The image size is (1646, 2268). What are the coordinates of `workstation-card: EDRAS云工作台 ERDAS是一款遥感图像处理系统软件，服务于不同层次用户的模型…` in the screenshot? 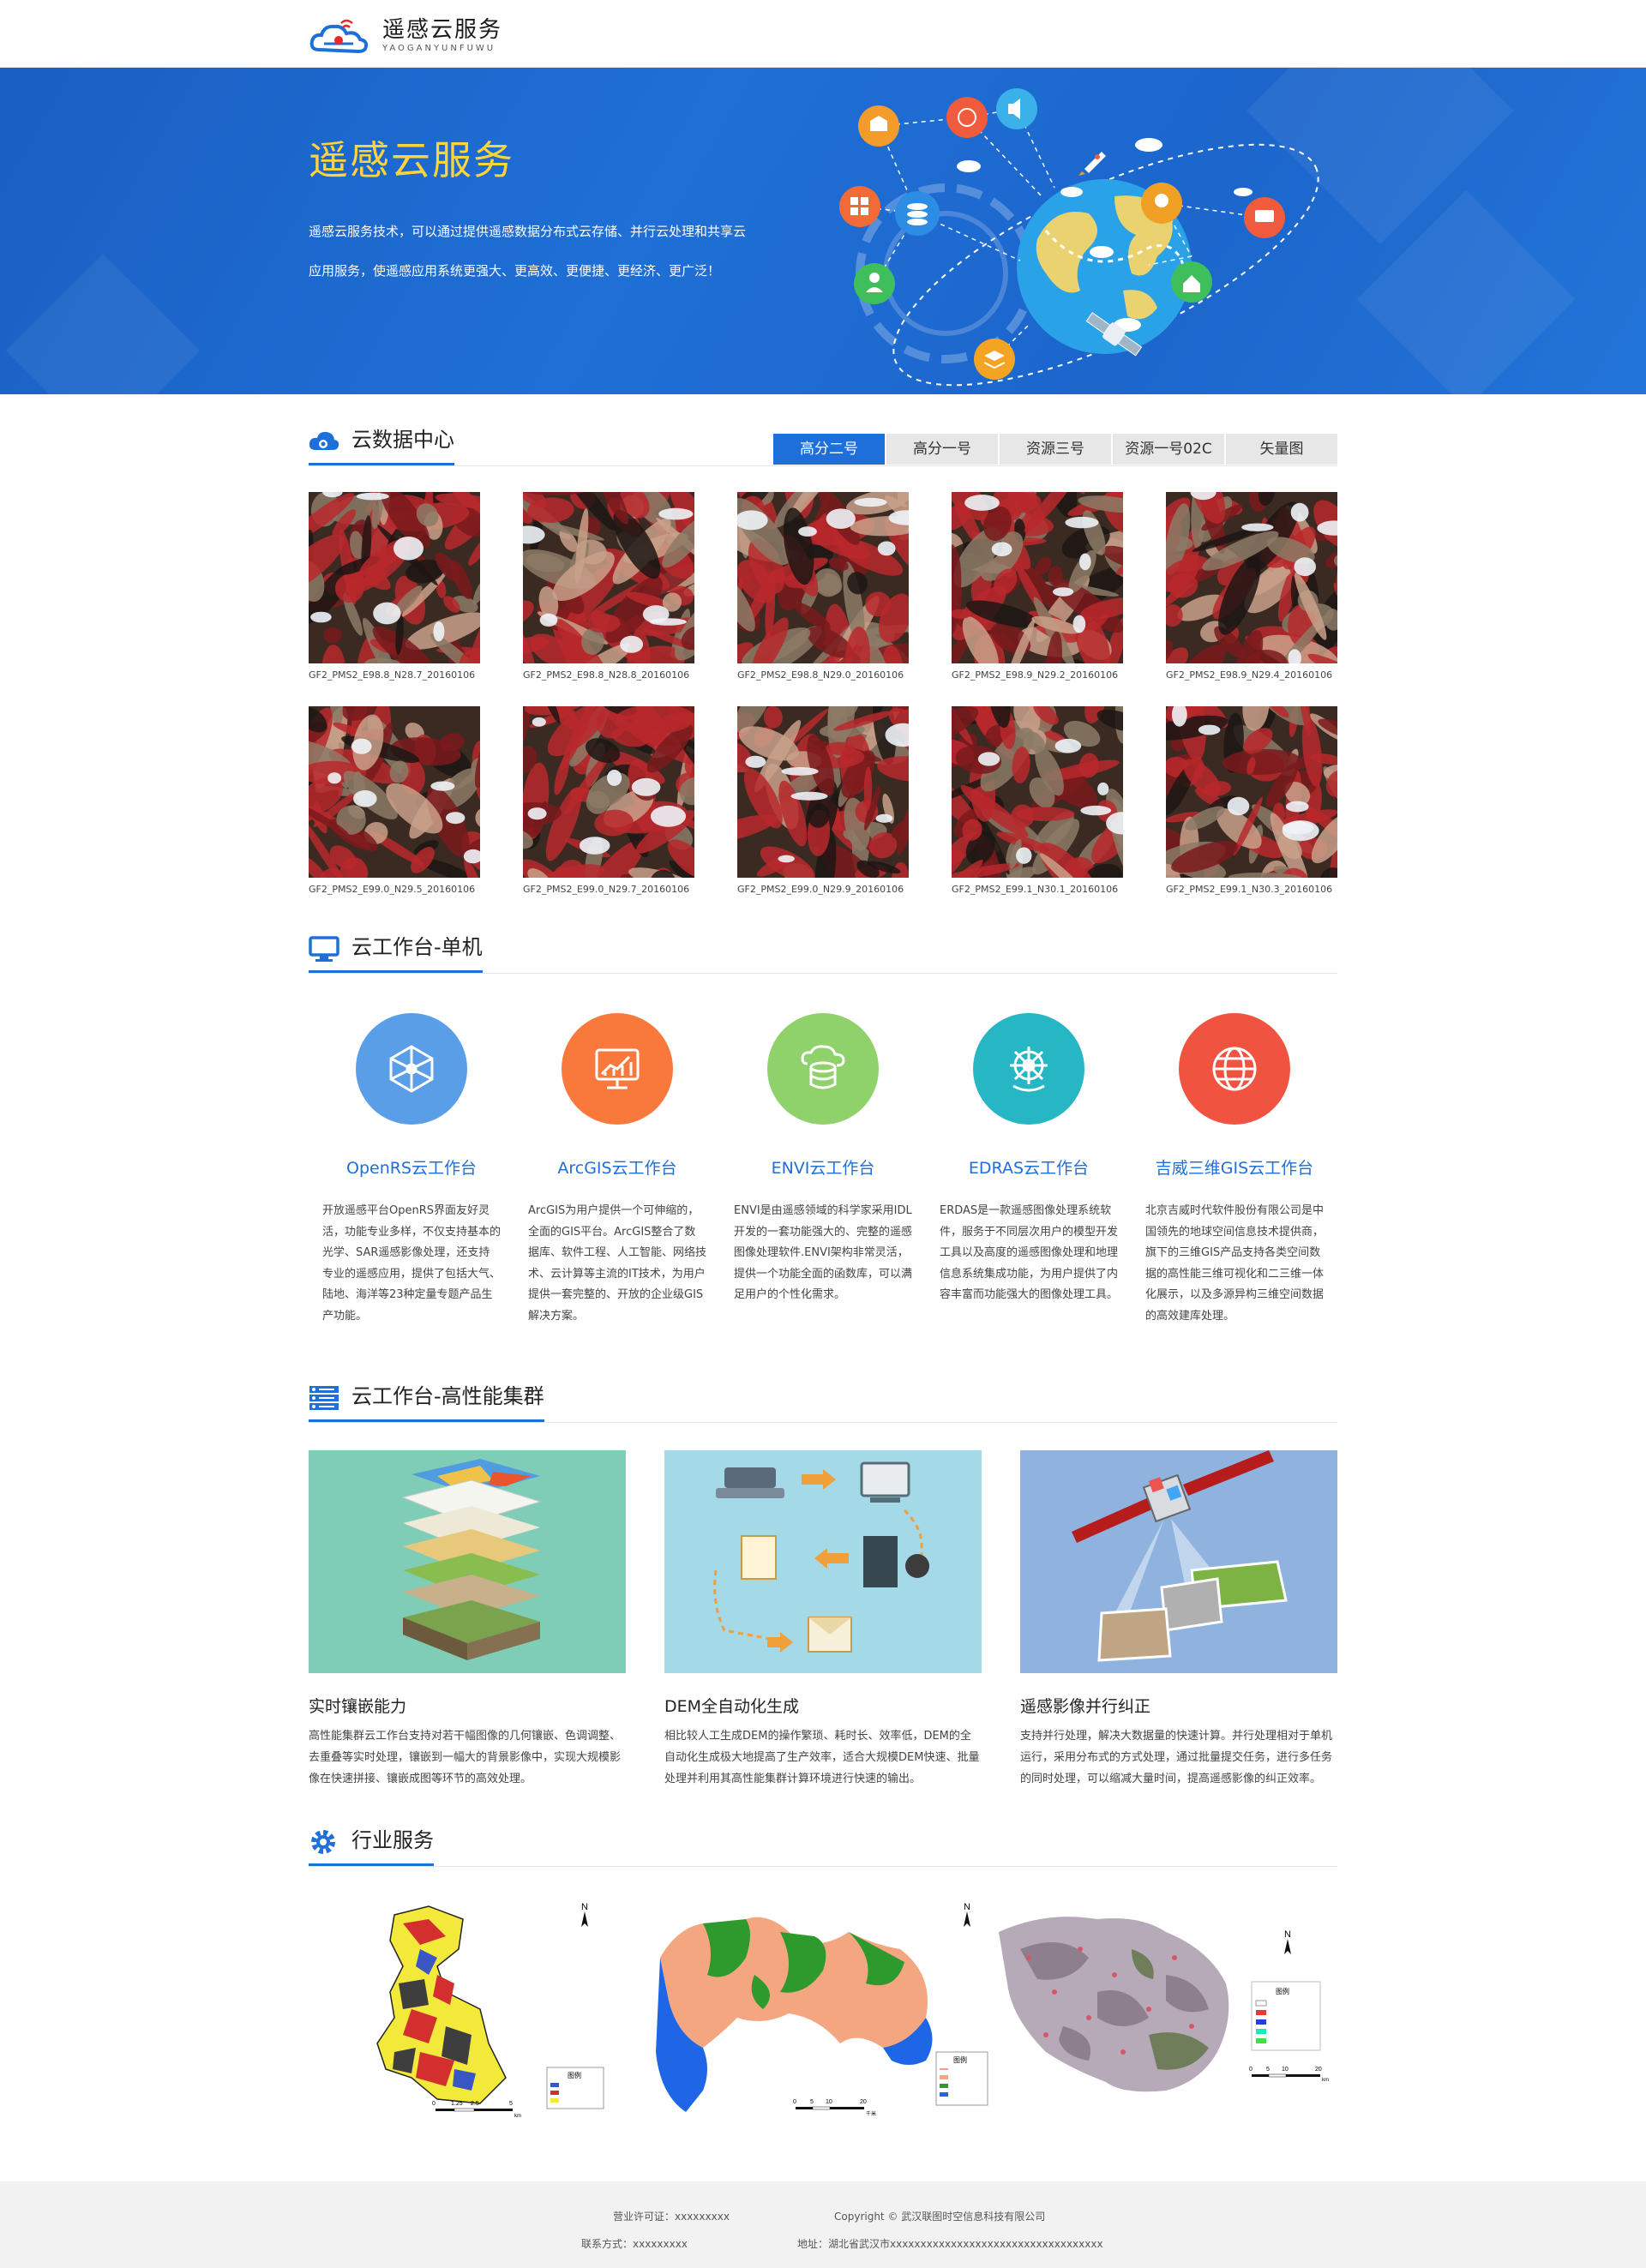 It's located at (1029, 1170).